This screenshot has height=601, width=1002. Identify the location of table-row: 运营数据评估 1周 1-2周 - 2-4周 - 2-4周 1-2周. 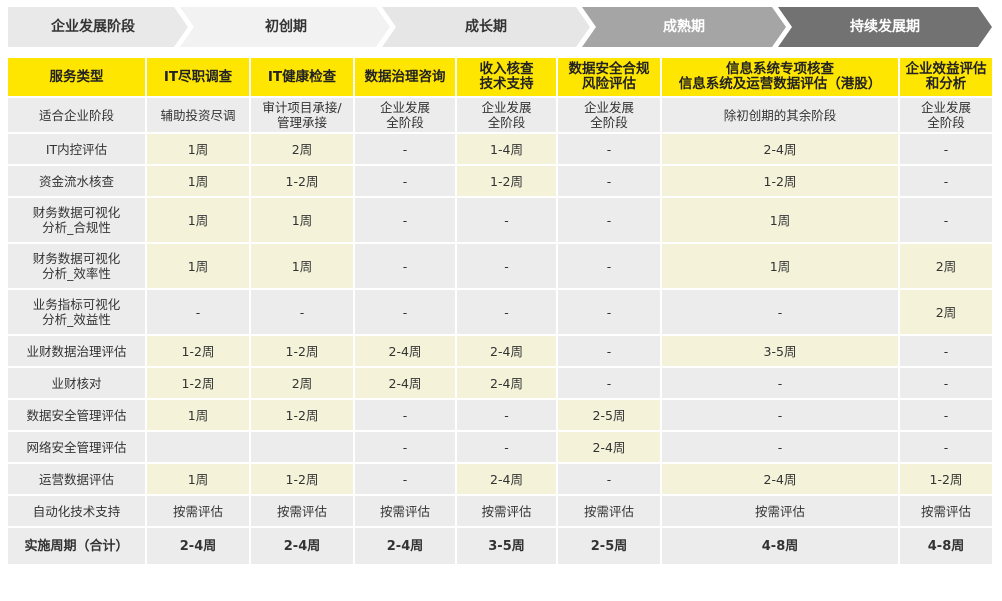
(501, 480).